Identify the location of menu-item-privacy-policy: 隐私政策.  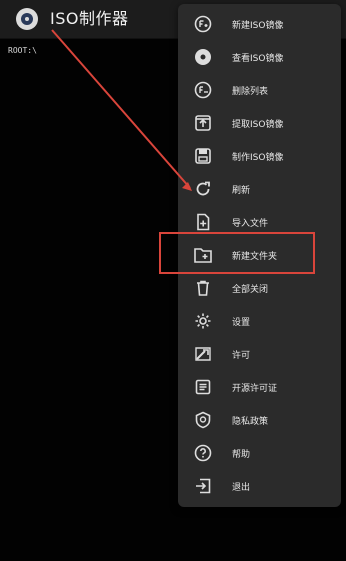
(259, 420).